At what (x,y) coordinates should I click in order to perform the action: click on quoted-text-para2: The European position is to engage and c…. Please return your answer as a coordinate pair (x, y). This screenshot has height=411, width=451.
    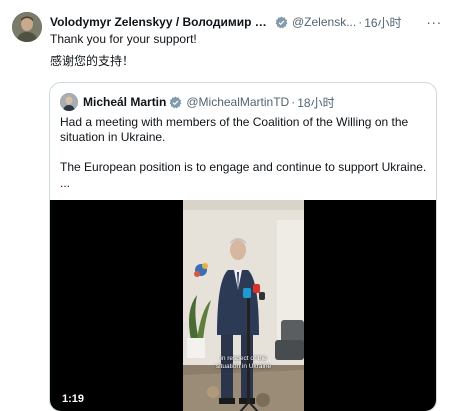
    Looking at the image, I should click on (243, 167).